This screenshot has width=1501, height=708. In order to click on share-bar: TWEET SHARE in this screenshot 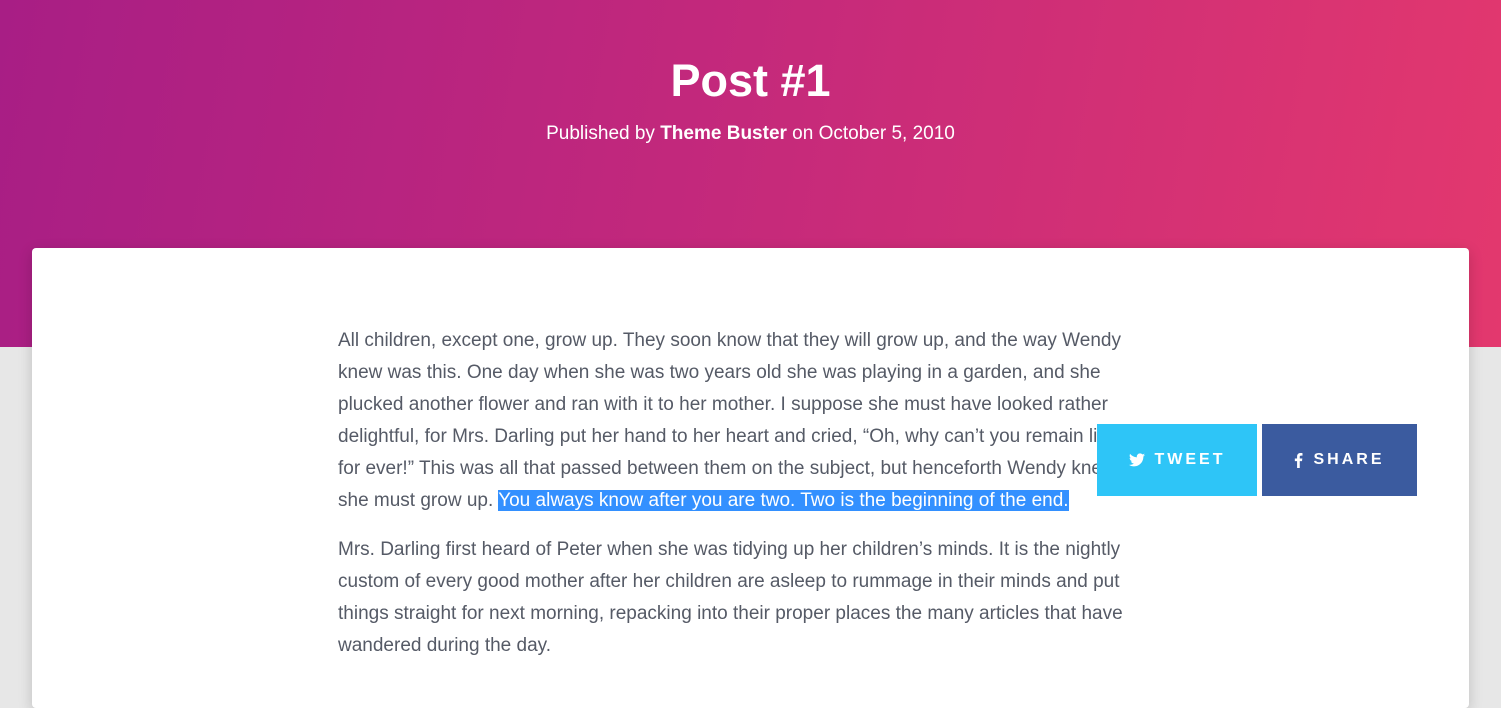, I will do `click(1257, 460)`.